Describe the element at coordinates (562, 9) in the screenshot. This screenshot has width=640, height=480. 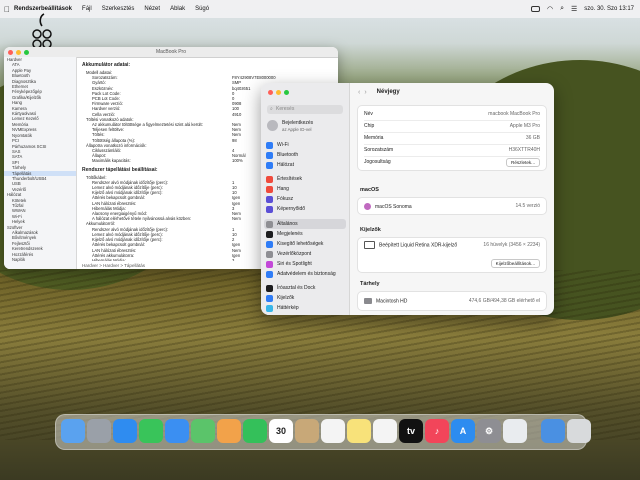
I see `spotlight-icon: ⌕` at that location.